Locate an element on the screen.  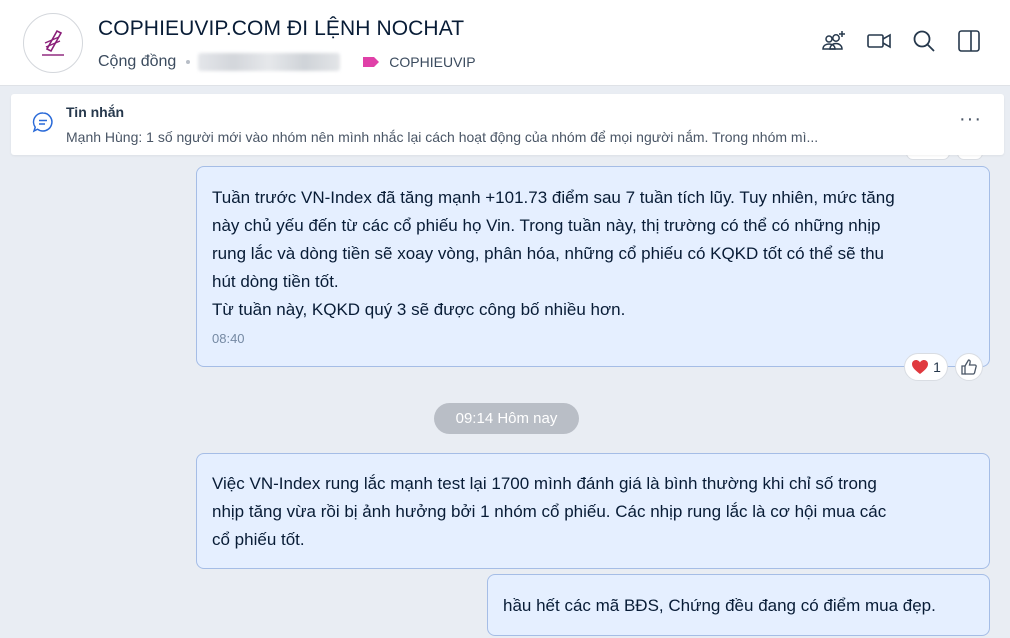
more-options-icon: ··· is located at coordinates (970, 119).